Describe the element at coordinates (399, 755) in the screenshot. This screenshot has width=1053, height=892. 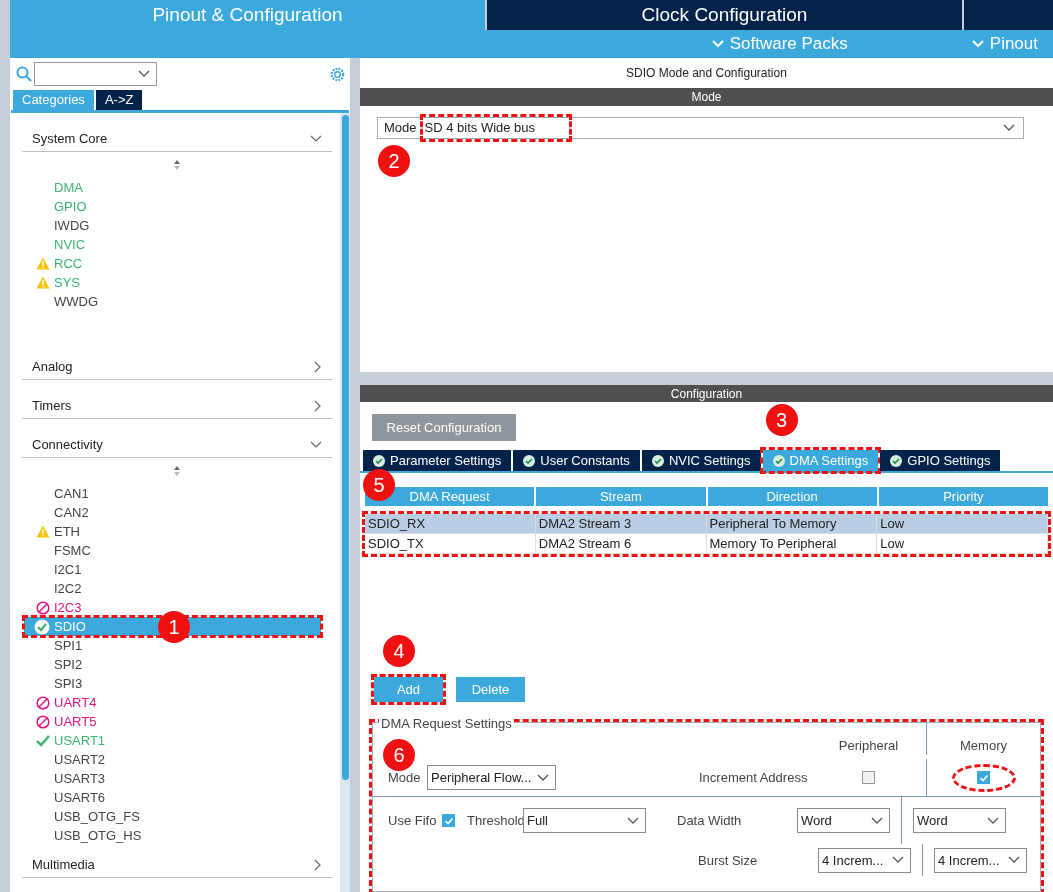
I see `step-number-badge: 6` at that location.